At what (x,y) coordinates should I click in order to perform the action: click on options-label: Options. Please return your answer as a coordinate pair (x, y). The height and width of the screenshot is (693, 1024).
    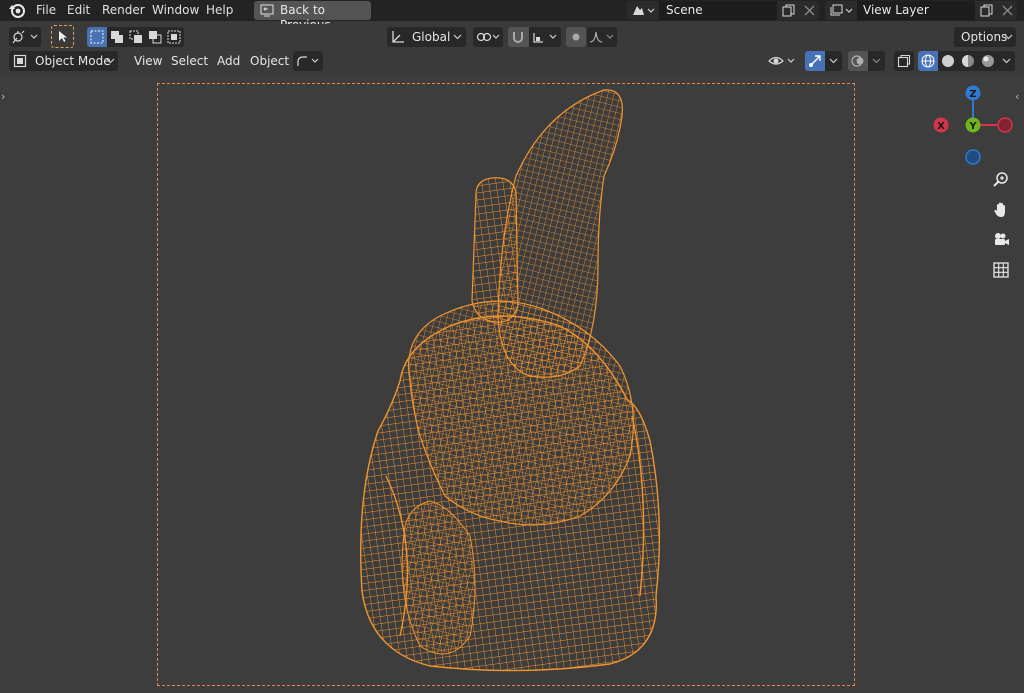
    Looking at the image, I should click on (984, 37).